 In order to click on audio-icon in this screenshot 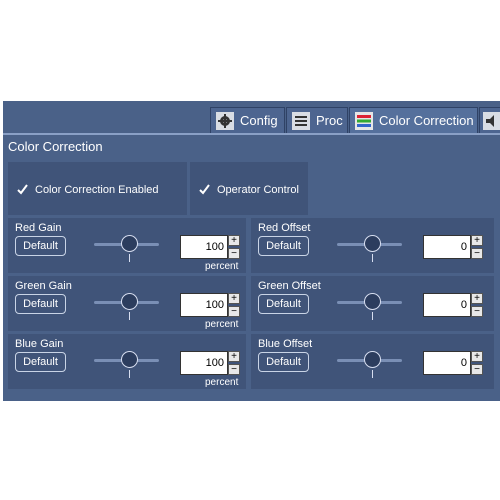, I will do `click(491, 120)`.